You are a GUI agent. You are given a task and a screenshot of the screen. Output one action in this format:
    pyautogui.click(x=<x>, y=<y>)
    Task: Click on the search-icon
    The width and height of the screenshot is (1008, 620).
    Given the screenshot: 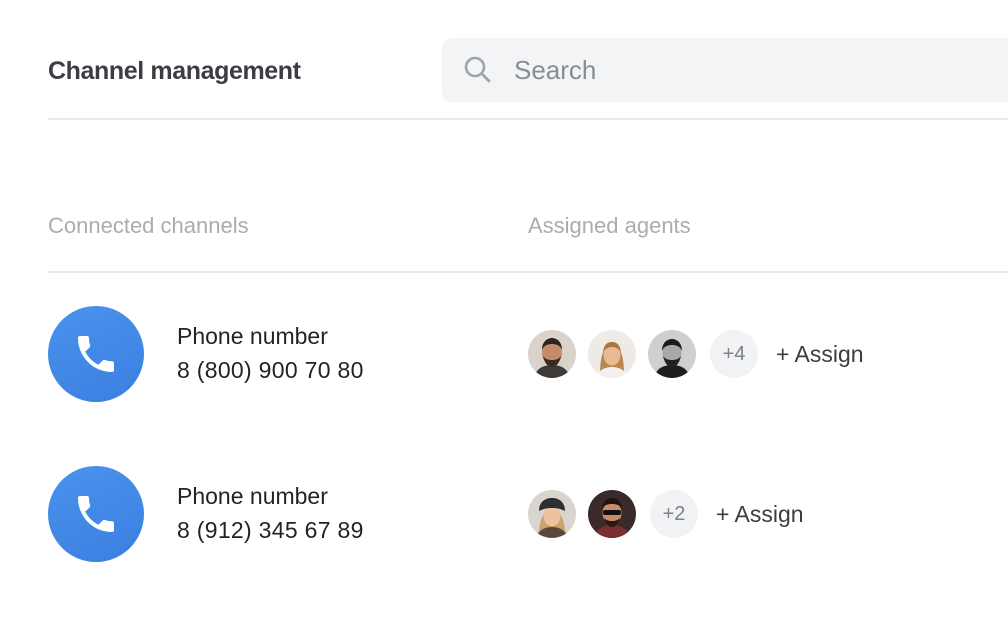 What is the action you would take?
    pyautogui.click(x=478, y=70)
    